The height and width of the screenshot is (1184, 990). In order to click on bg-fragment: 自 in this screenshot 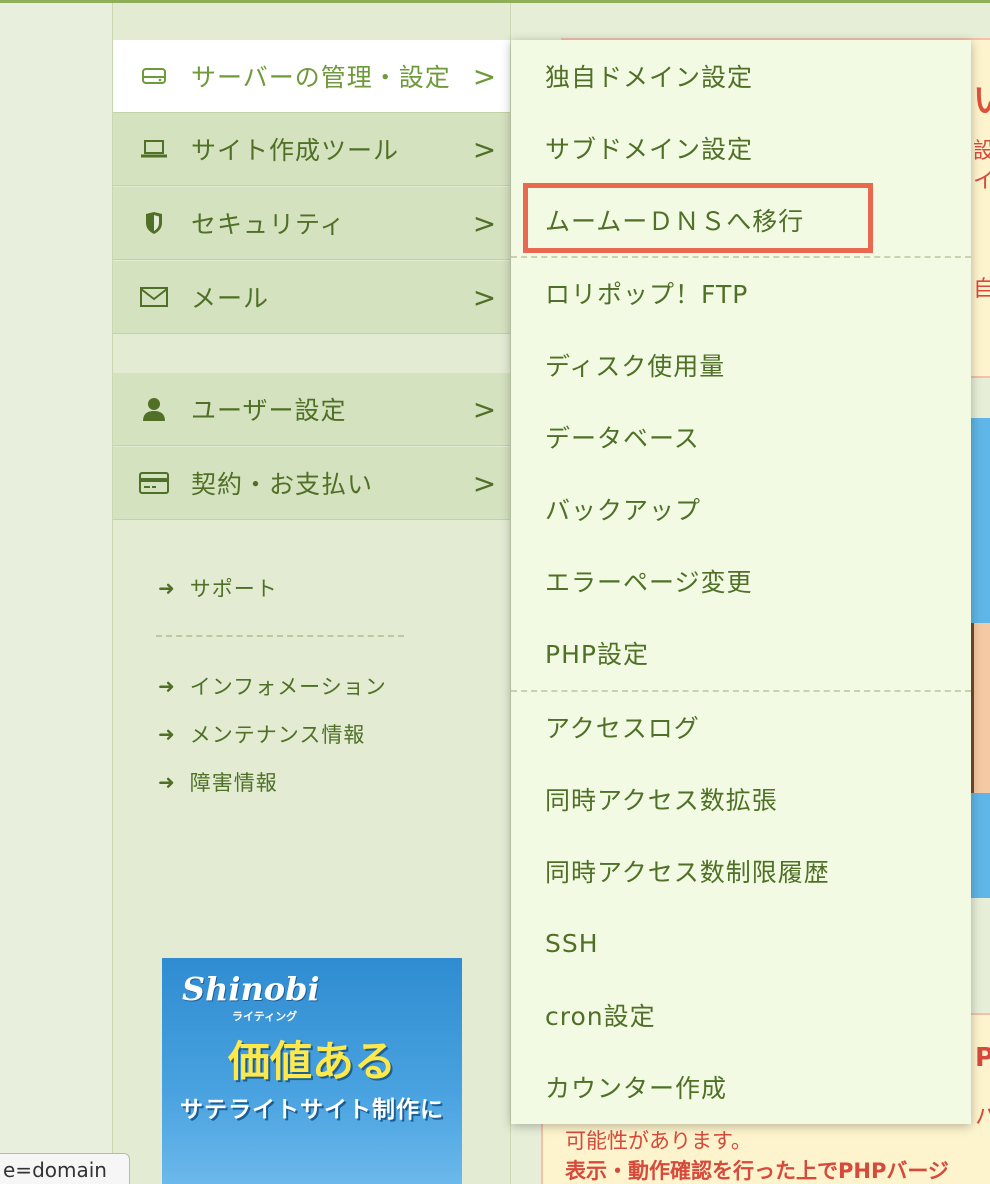, I will do `click(981, 289)`.